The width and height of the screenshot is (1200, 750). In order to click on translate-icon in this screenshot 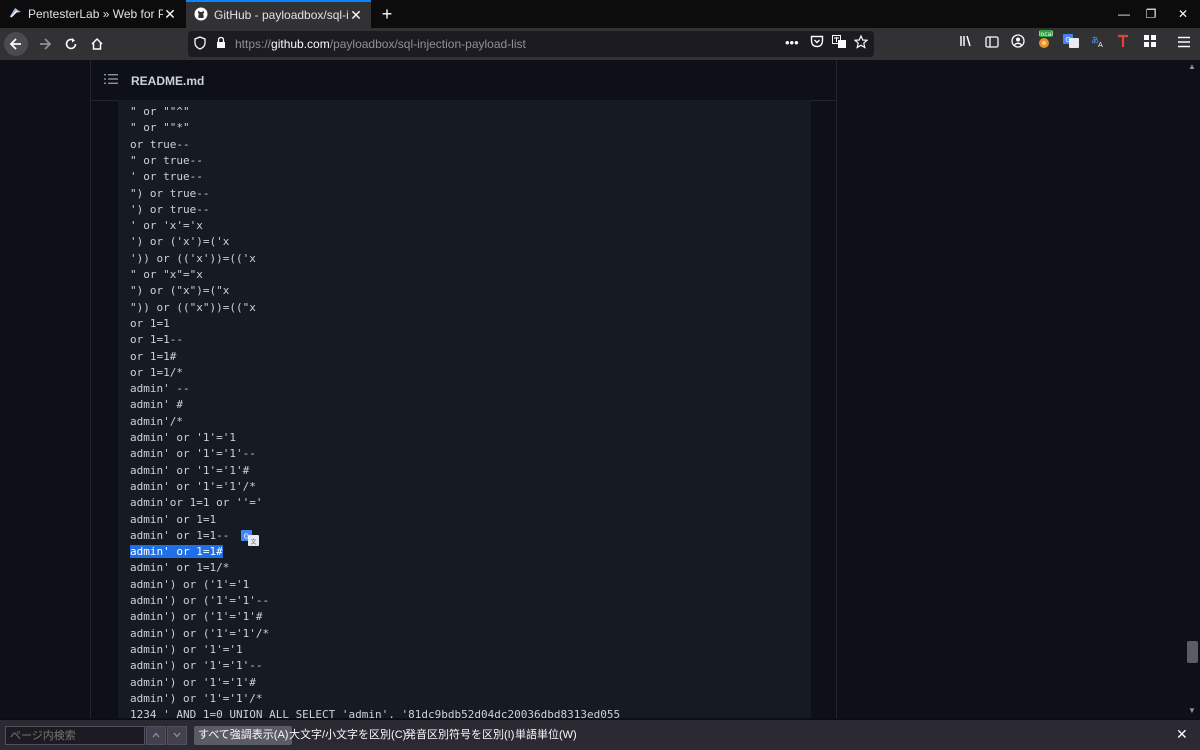, I will do `click(839, 43)`.